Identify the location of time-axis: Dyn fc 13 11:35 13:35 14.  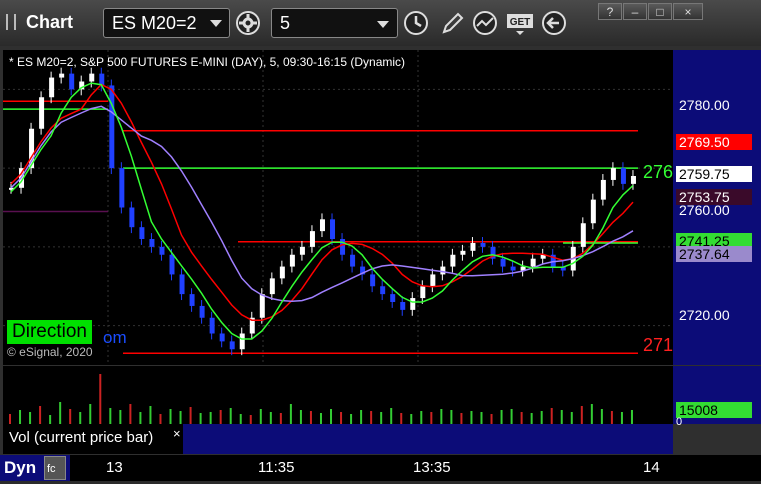
(380, 468).